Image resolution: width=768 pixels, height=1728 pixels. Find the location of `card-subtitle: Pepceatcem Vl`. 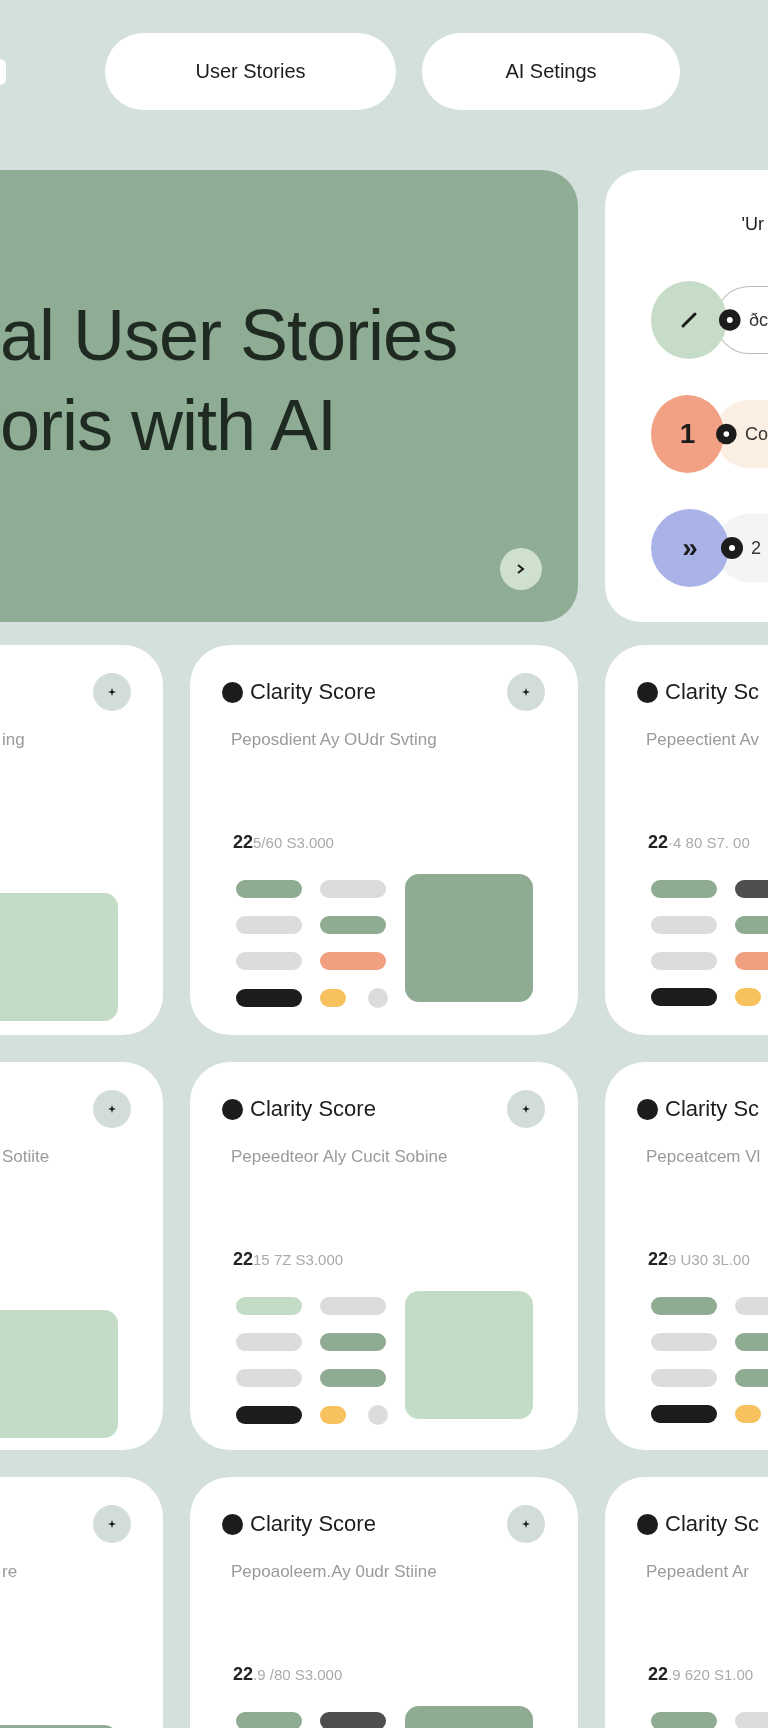

card-subtitle: Pepceatcem Vl is located at coordinates (704, 1157).